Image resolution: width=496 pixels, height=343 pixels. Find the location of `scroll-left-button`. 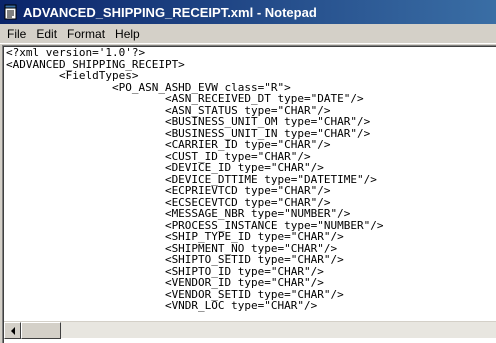

scroll-left-button is located at coordinates (12, 330).